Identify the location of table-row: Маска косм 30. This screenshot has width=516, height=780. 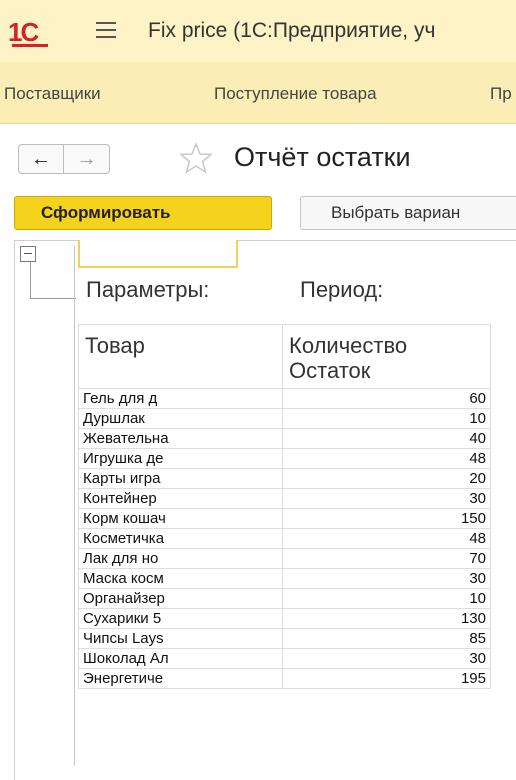
(284, 578).